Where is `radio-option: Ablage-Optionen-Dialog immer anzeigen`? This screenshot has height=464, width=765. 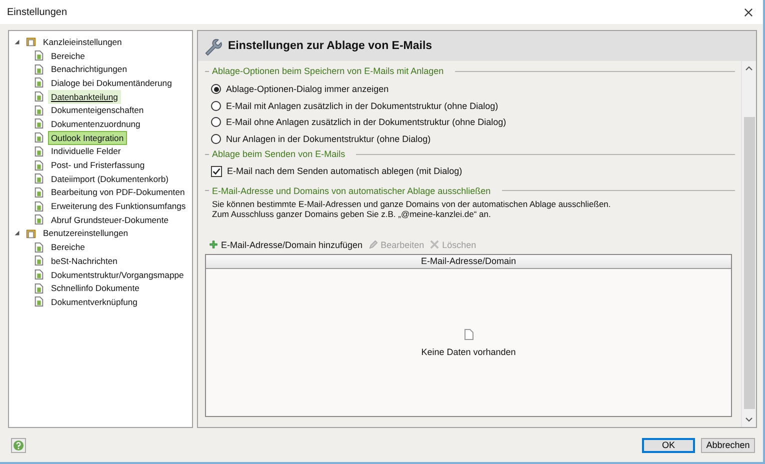 radio-option: Ablage-Optionen-Dialog immer anzeigen is located at coordinates (470, 89).